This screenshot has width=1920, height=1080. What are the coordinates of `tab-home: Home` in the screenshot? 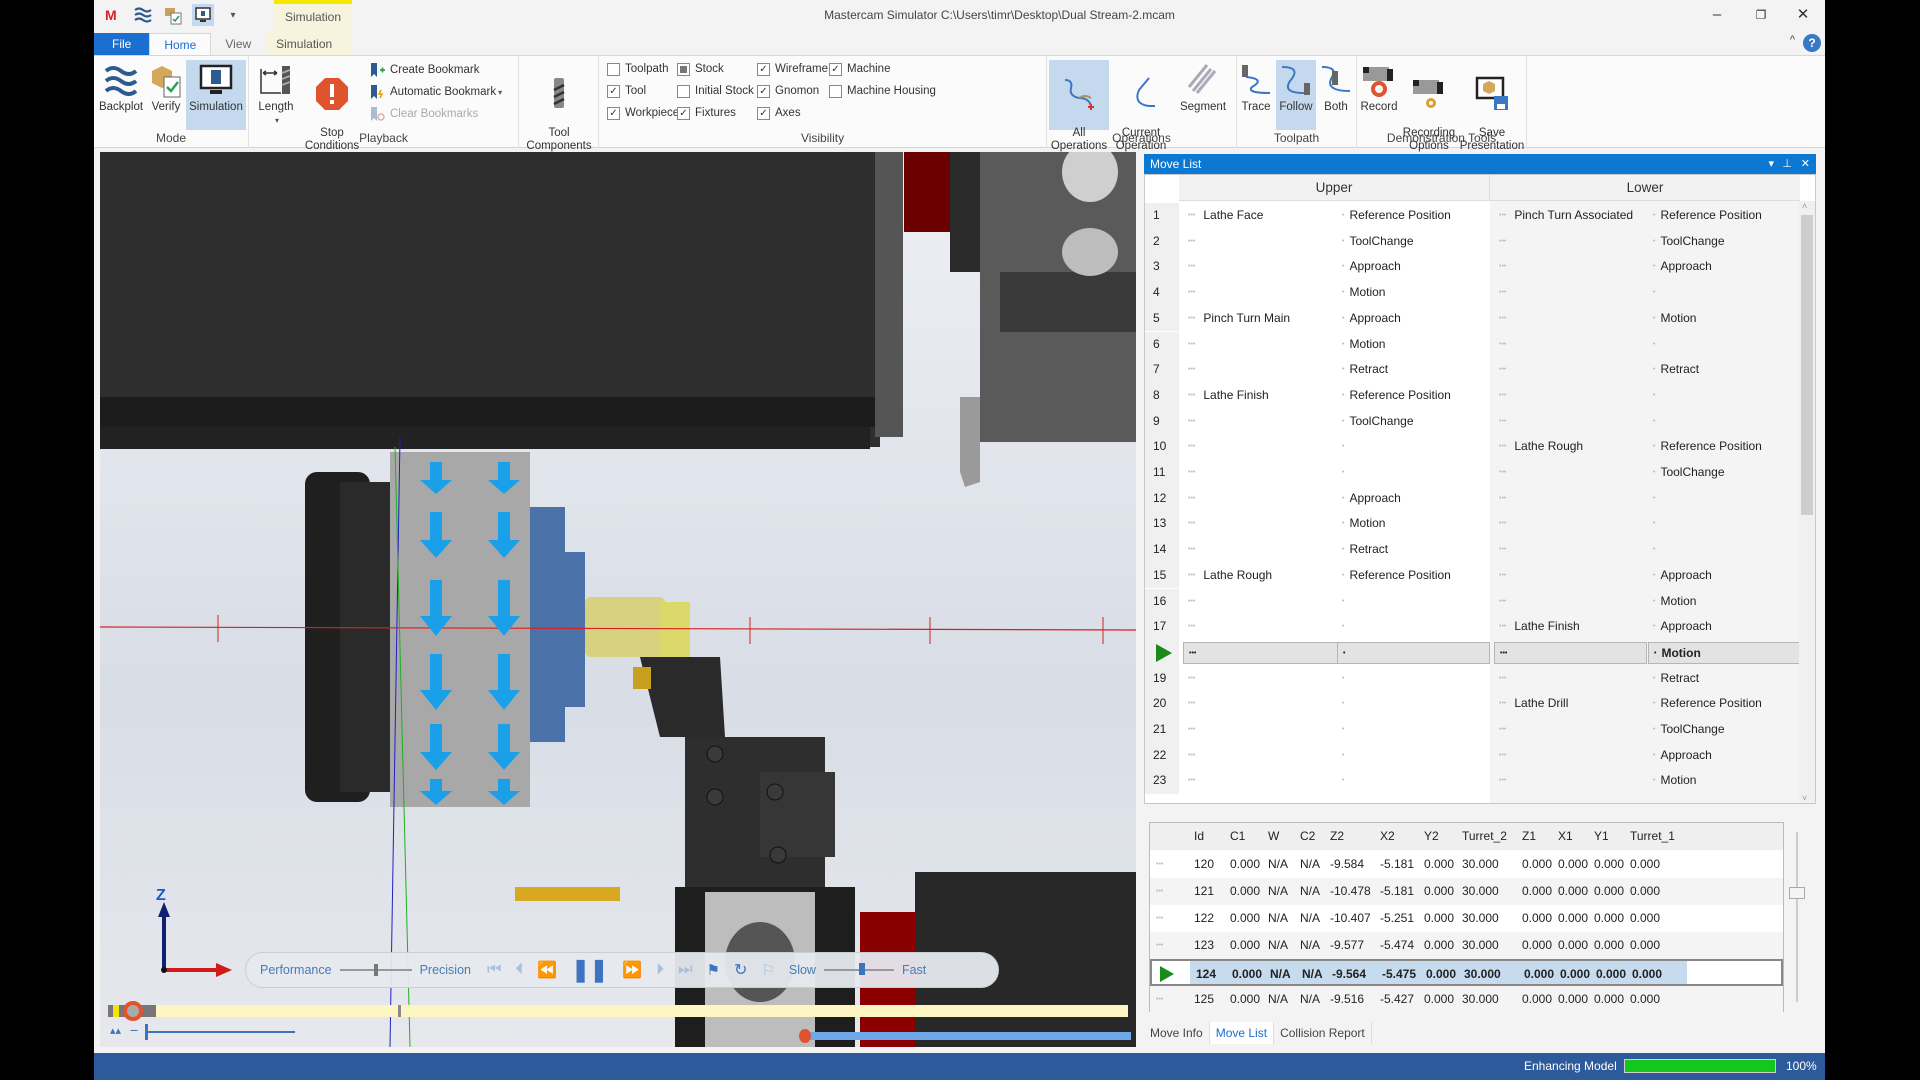 It's located at (180, 44).